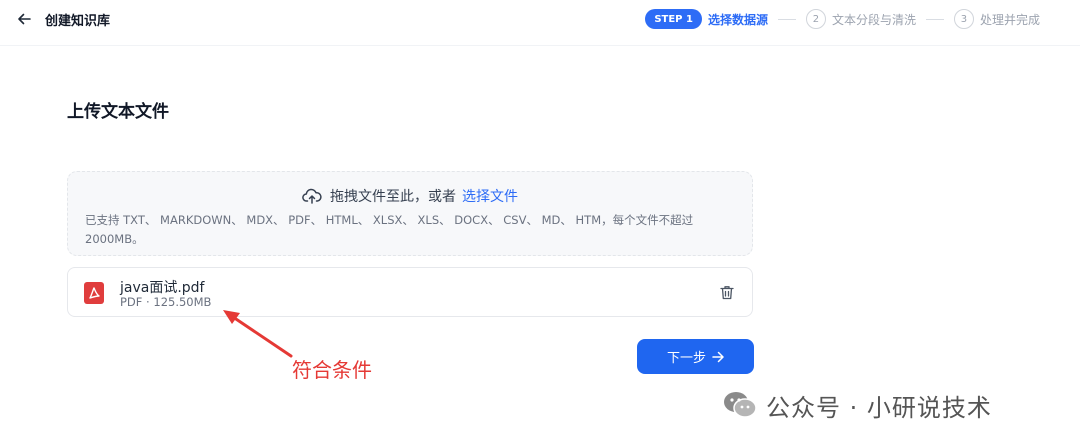  What do you see at coordinates (258, 334) in the screenshot?
I see `annotation-arrow` at bounding box center [258, 334].